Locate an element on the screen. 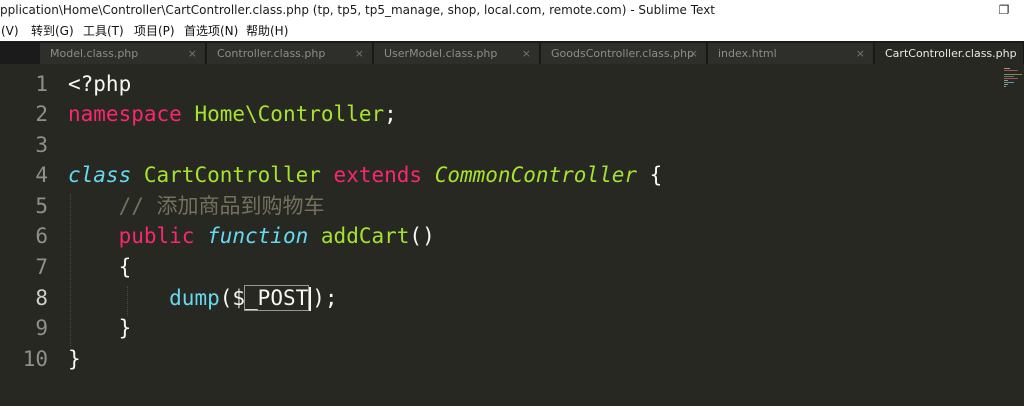 Image resolution: width=1024 pixels, height=406 pixels. line-number: 2 is located at coordinates (41, 114).